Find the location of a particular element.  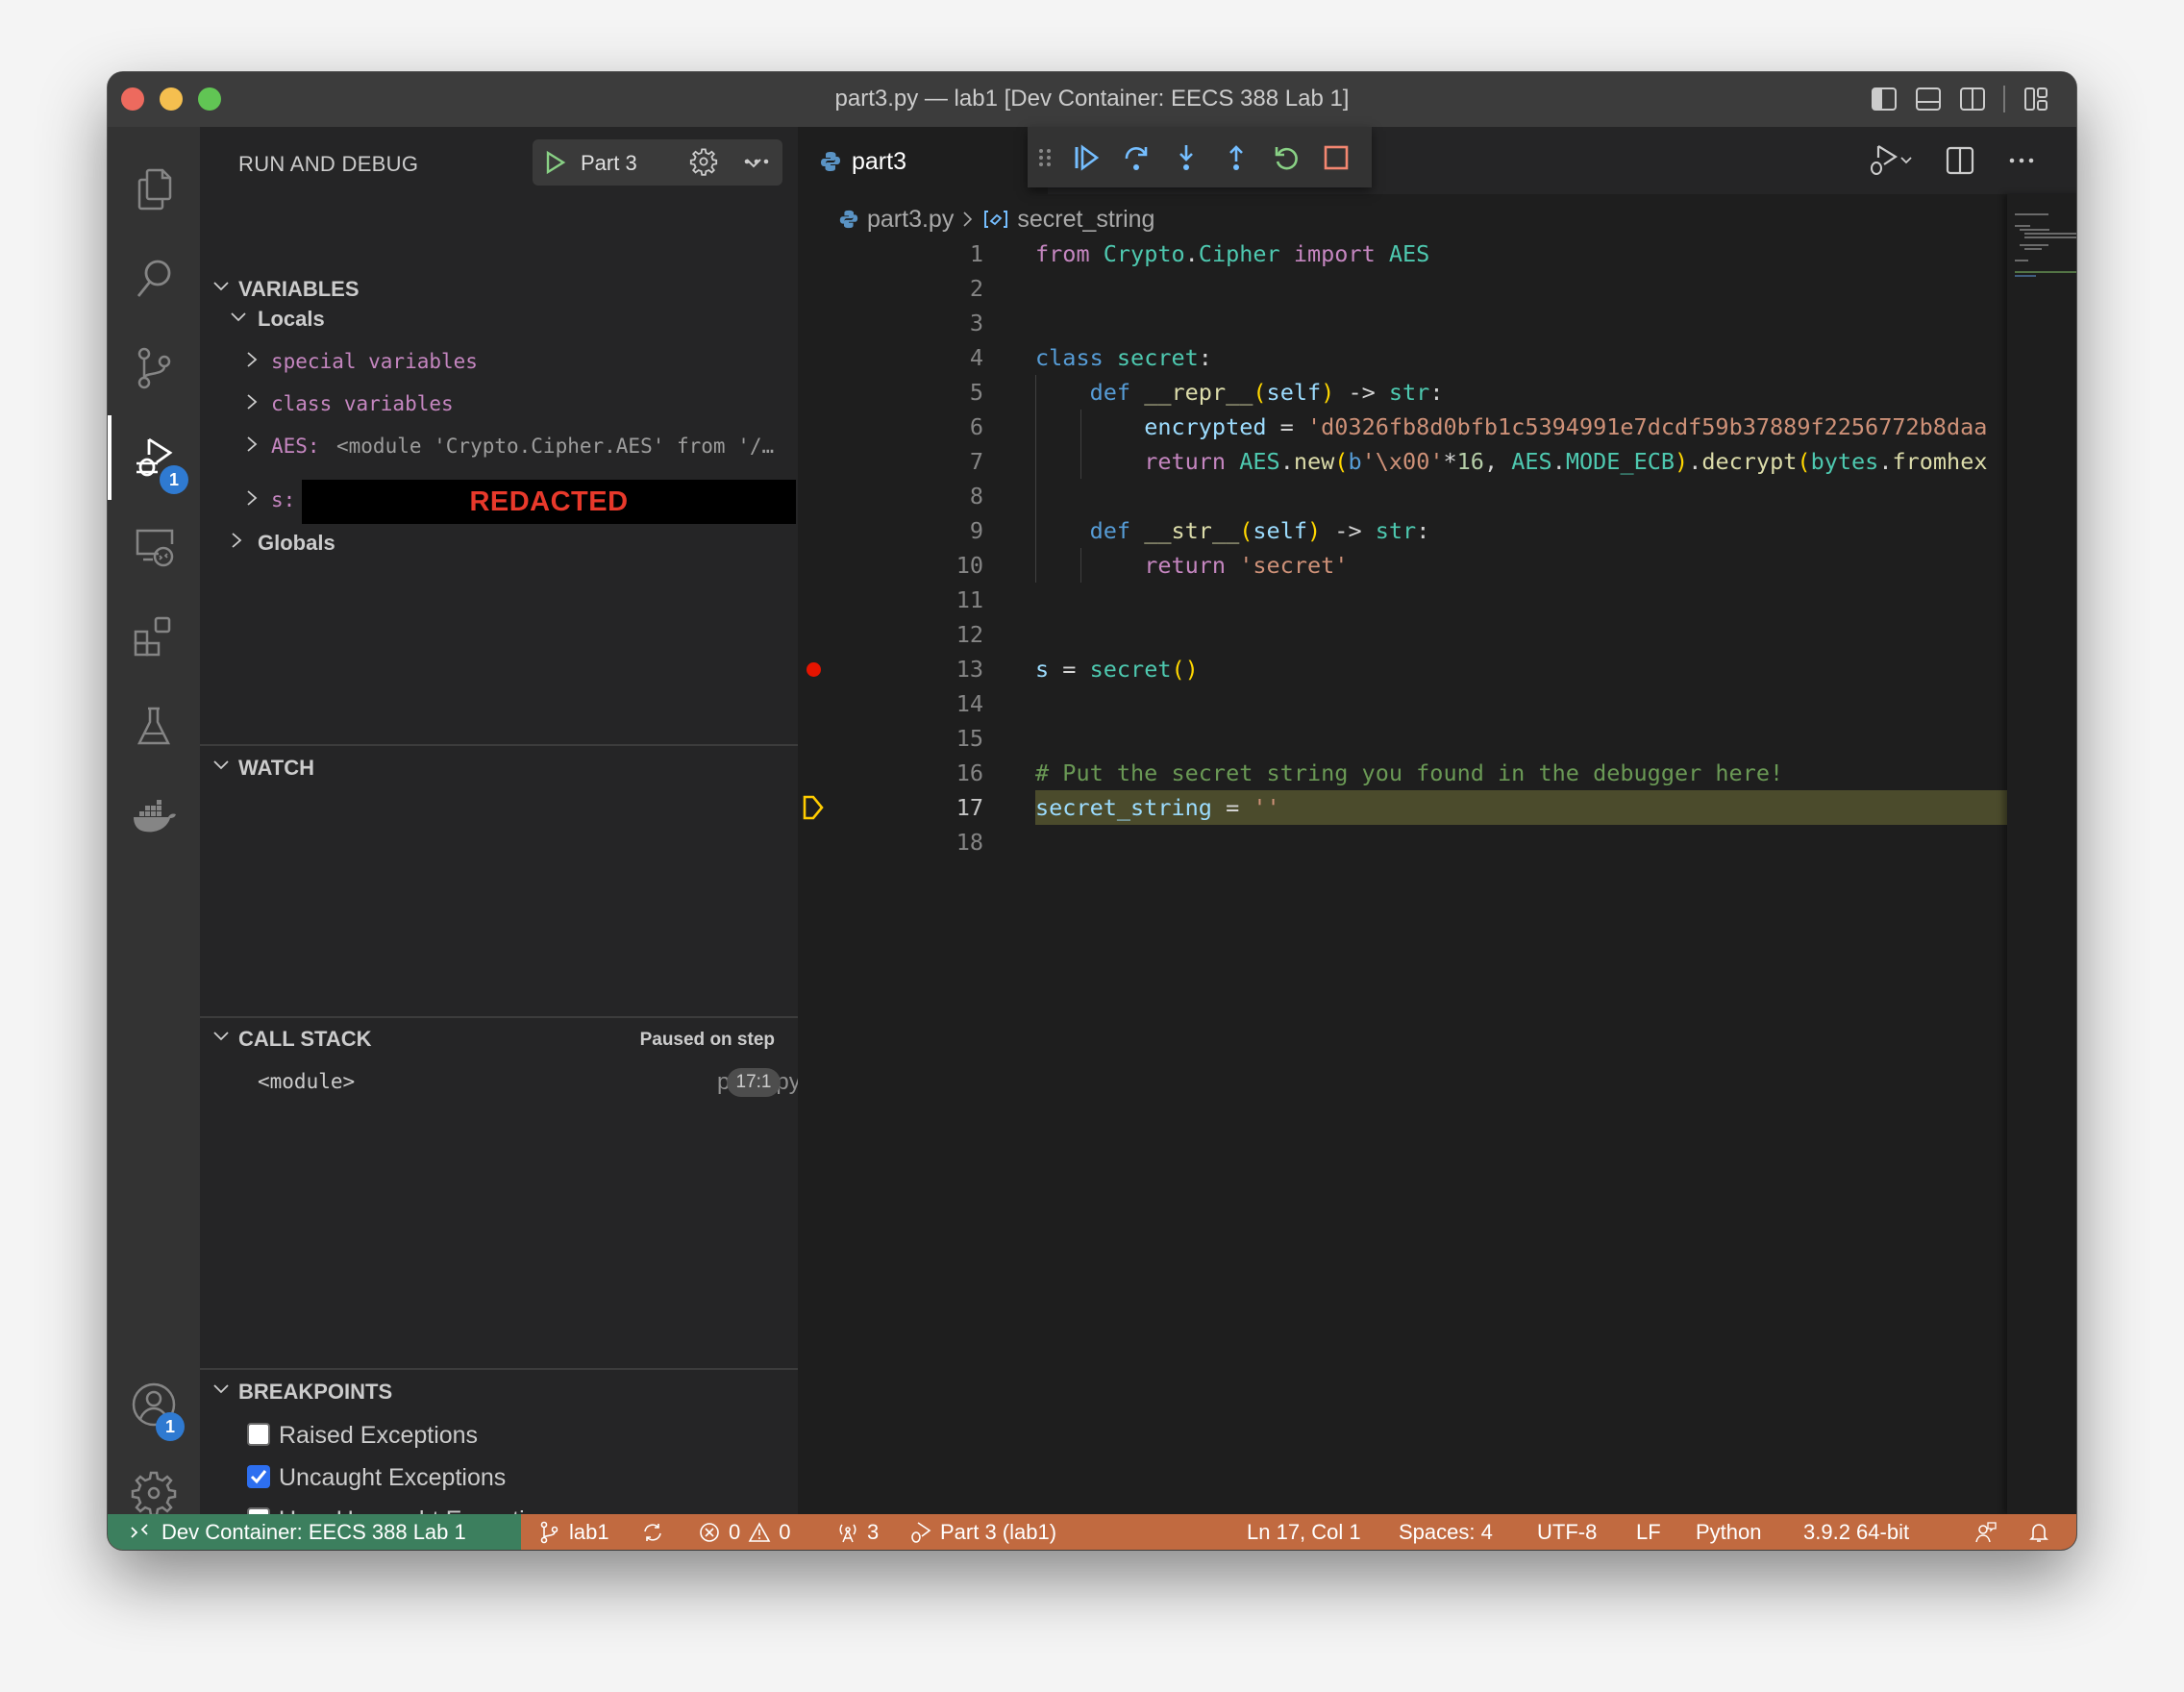

code-line: 14 is located at coordinates (1403, 703).